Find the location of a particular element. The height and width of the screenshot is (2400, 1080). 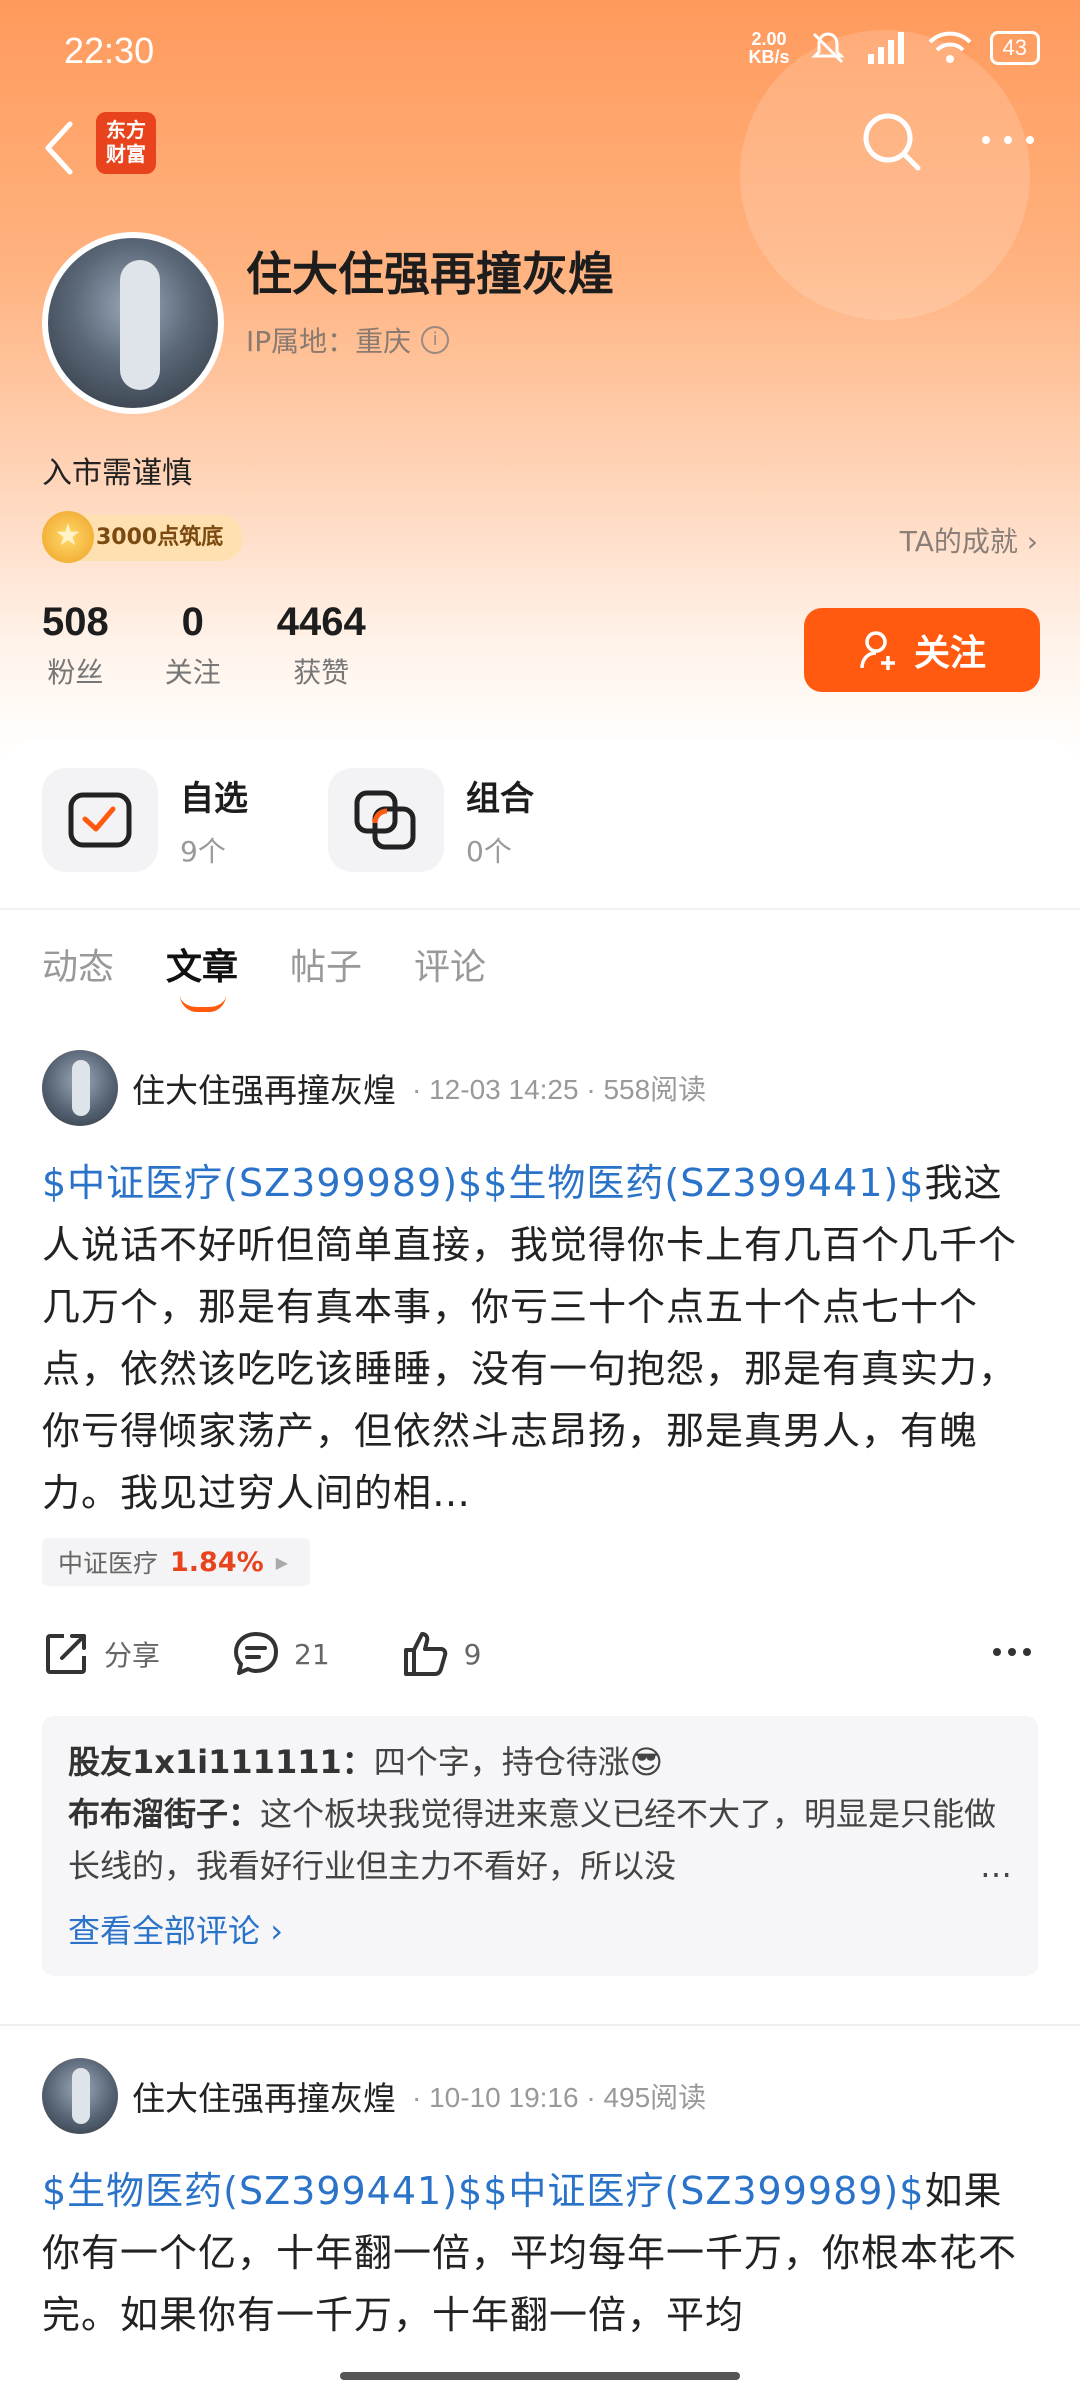

logo-line-1: 东方 is located at coordinates (126, 130).